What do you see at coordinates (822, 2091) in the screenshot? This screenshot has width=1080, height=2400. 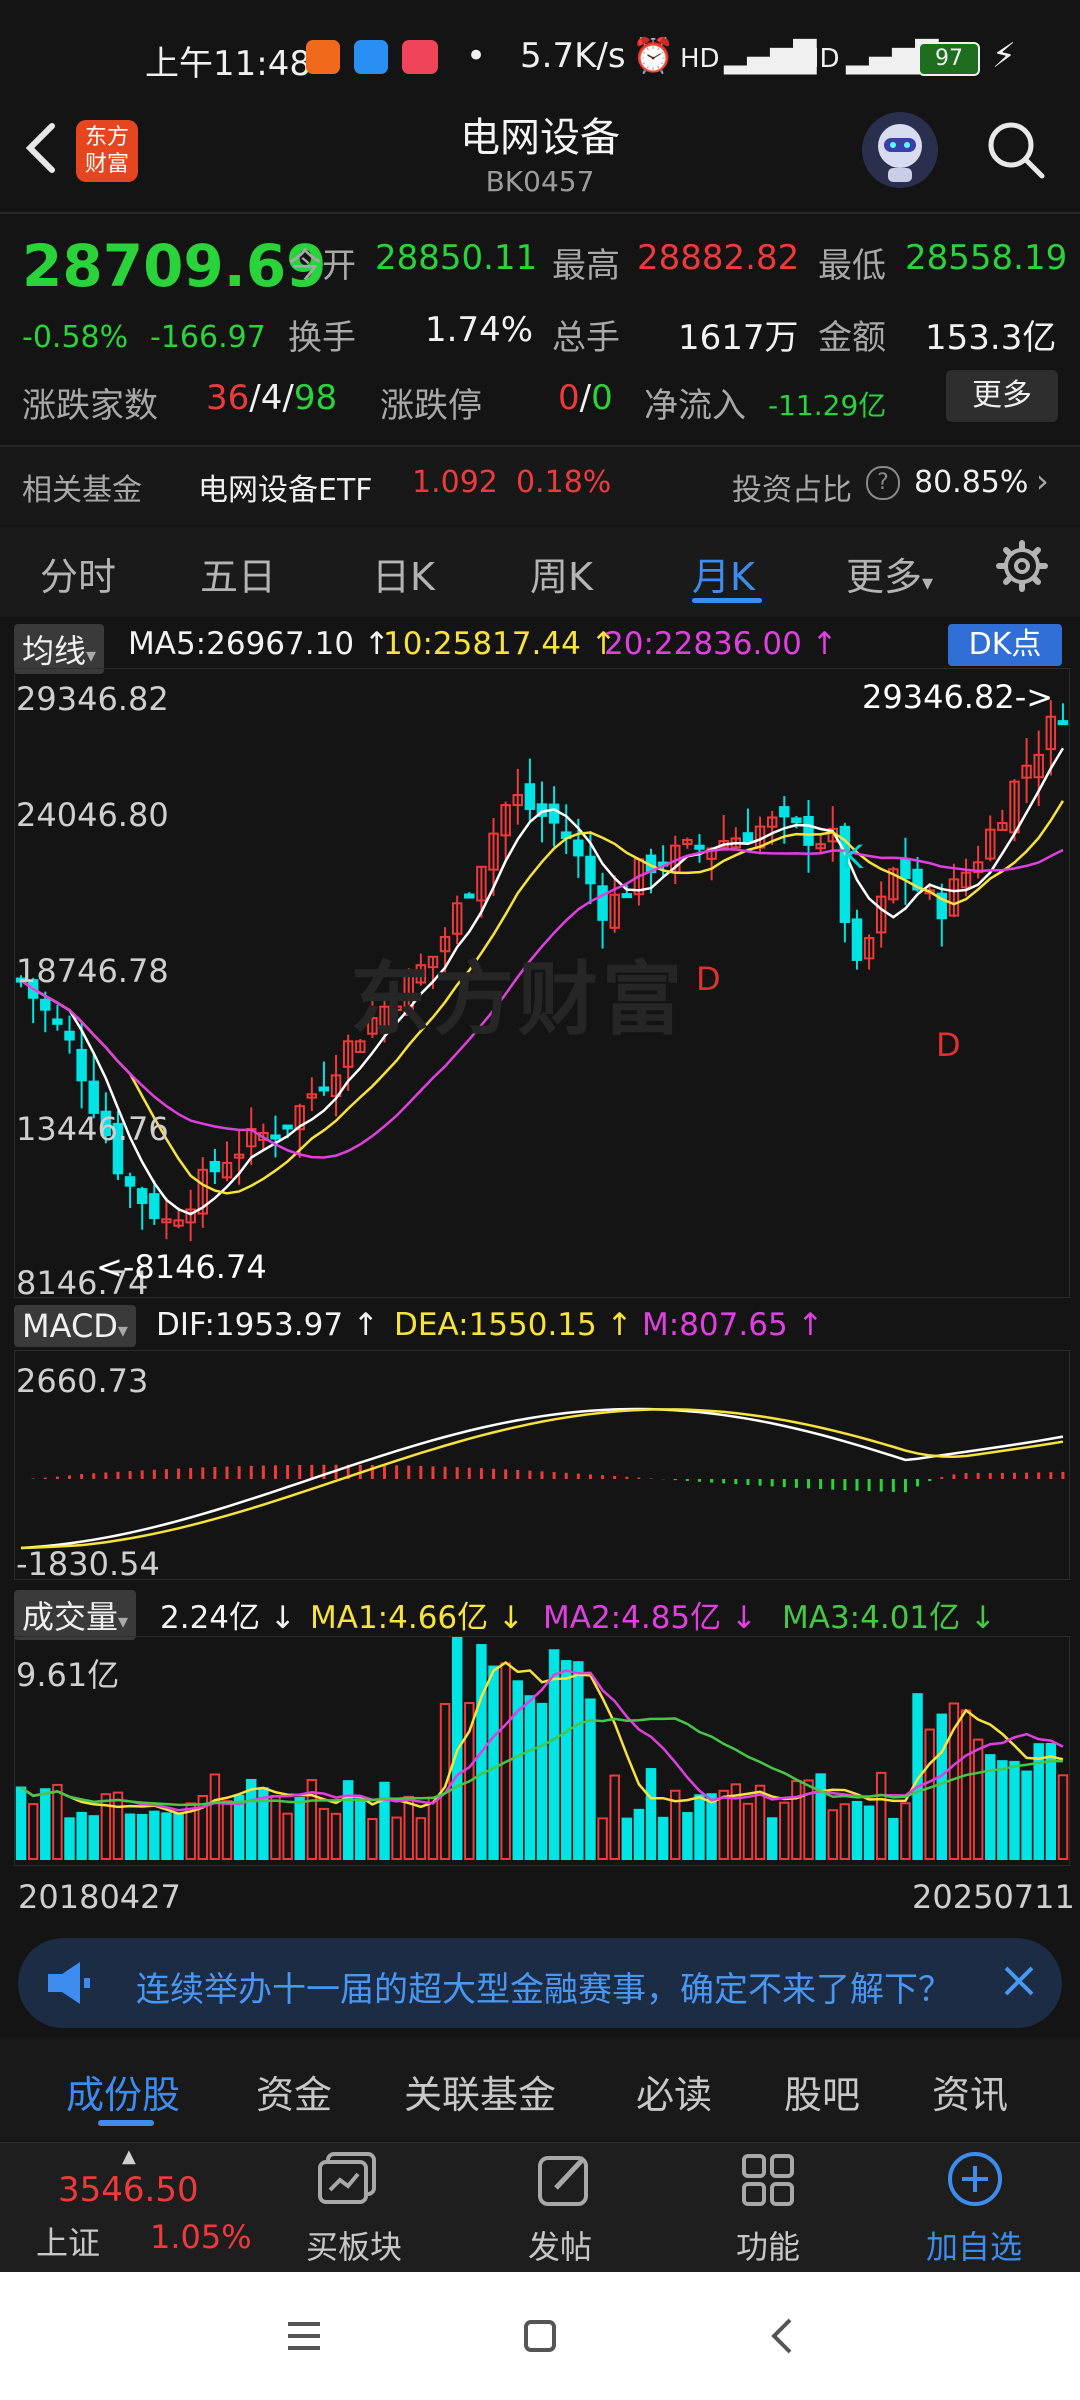 I see `tab-forum: 股吧` at bounding box center [822, 2091].